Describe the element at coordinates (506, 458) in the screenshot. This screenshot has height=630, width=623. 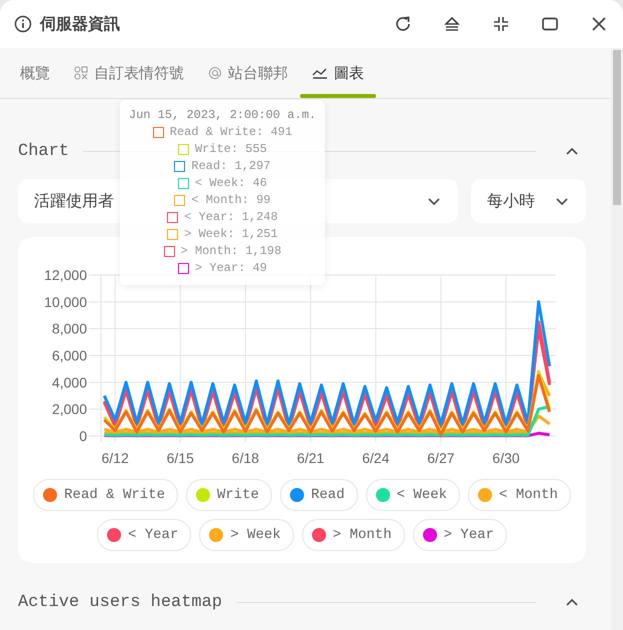
I see `x-axis-label: 6/30` at that location.